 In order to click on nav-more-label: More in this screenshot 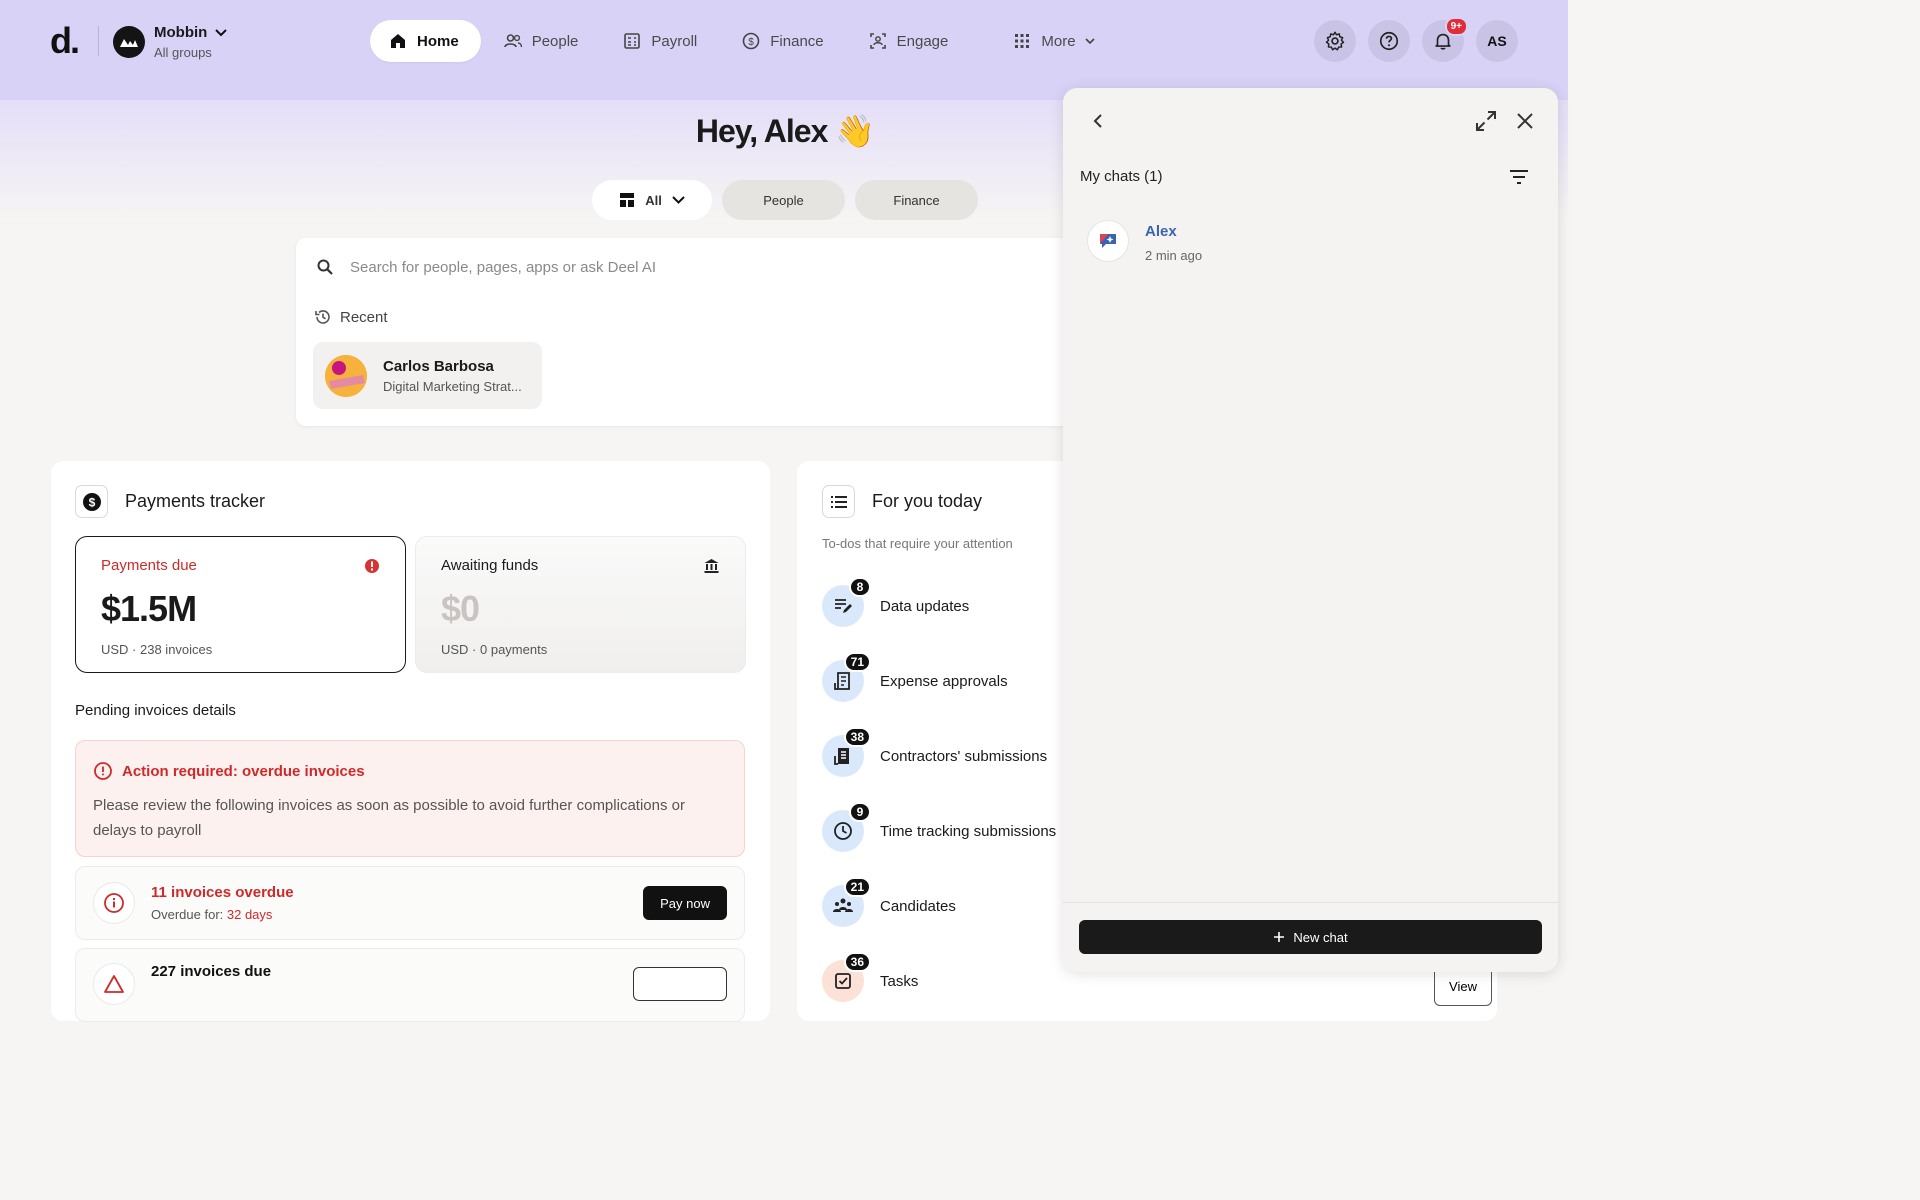, I will do `click(1058, 41)`.